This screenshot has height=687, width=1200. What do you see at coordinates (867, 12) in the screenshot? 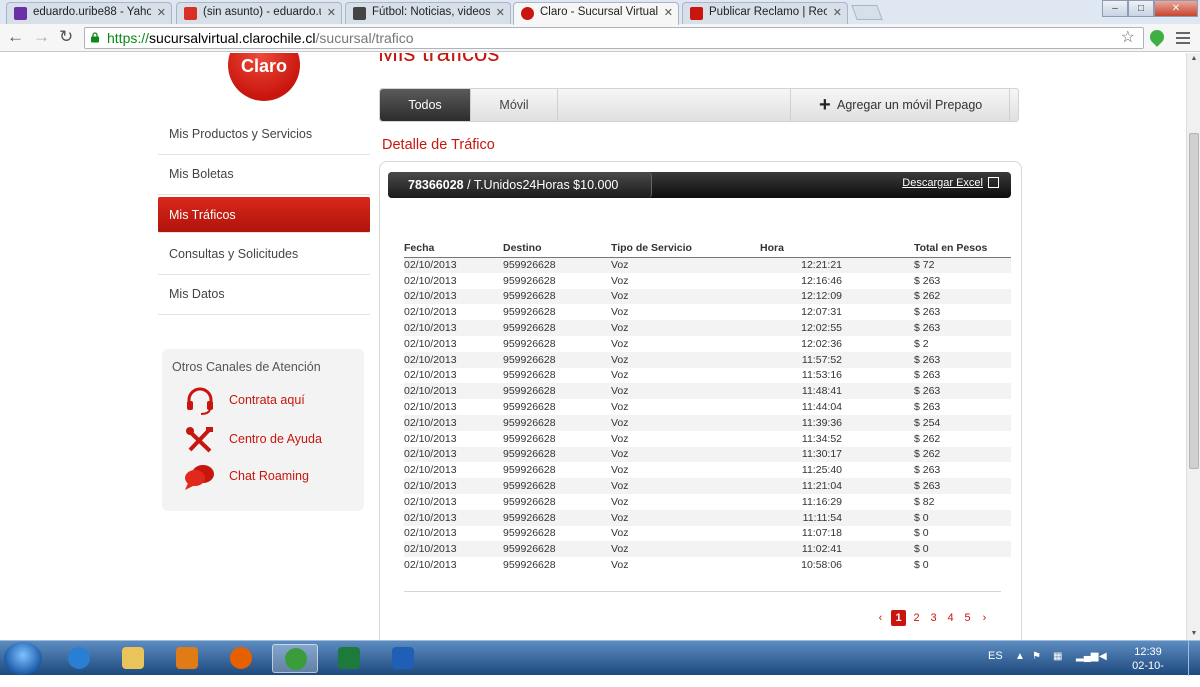
I see `new-tab-button` at bounding box center [867, 12].